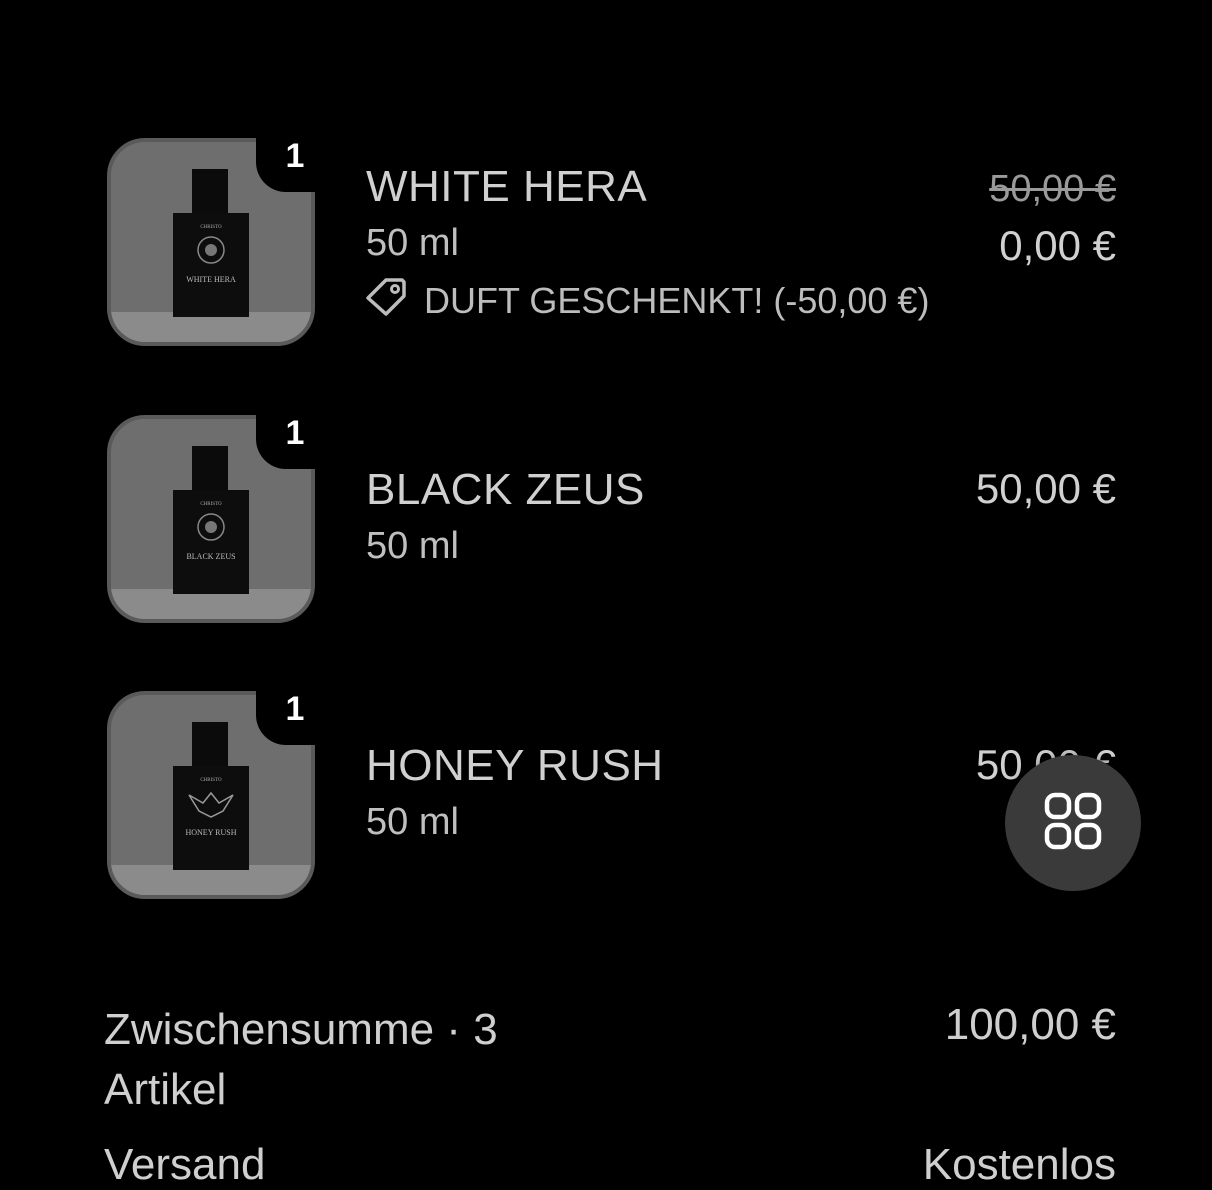 This screenshot has width=1212, height=1190. Describe the element at coordinates (507, 186) in the screenshot. I see `product-name: WHITE HERA` at that location.